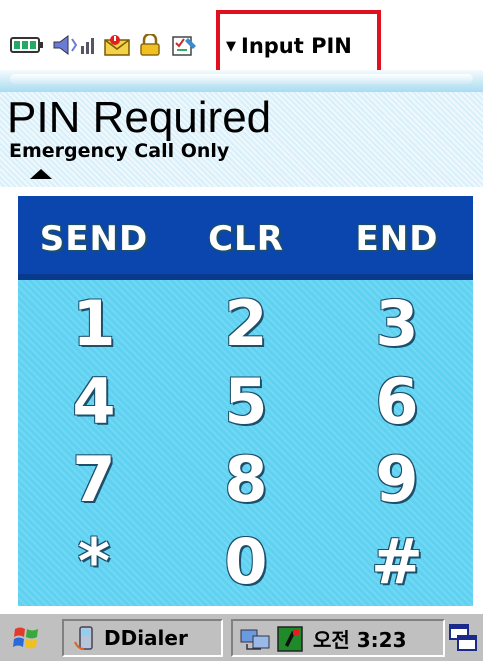  What do you see at coordinates (94, 401) in the screenshot?
I see `key-4: 4` at bounding box center [94, 401].